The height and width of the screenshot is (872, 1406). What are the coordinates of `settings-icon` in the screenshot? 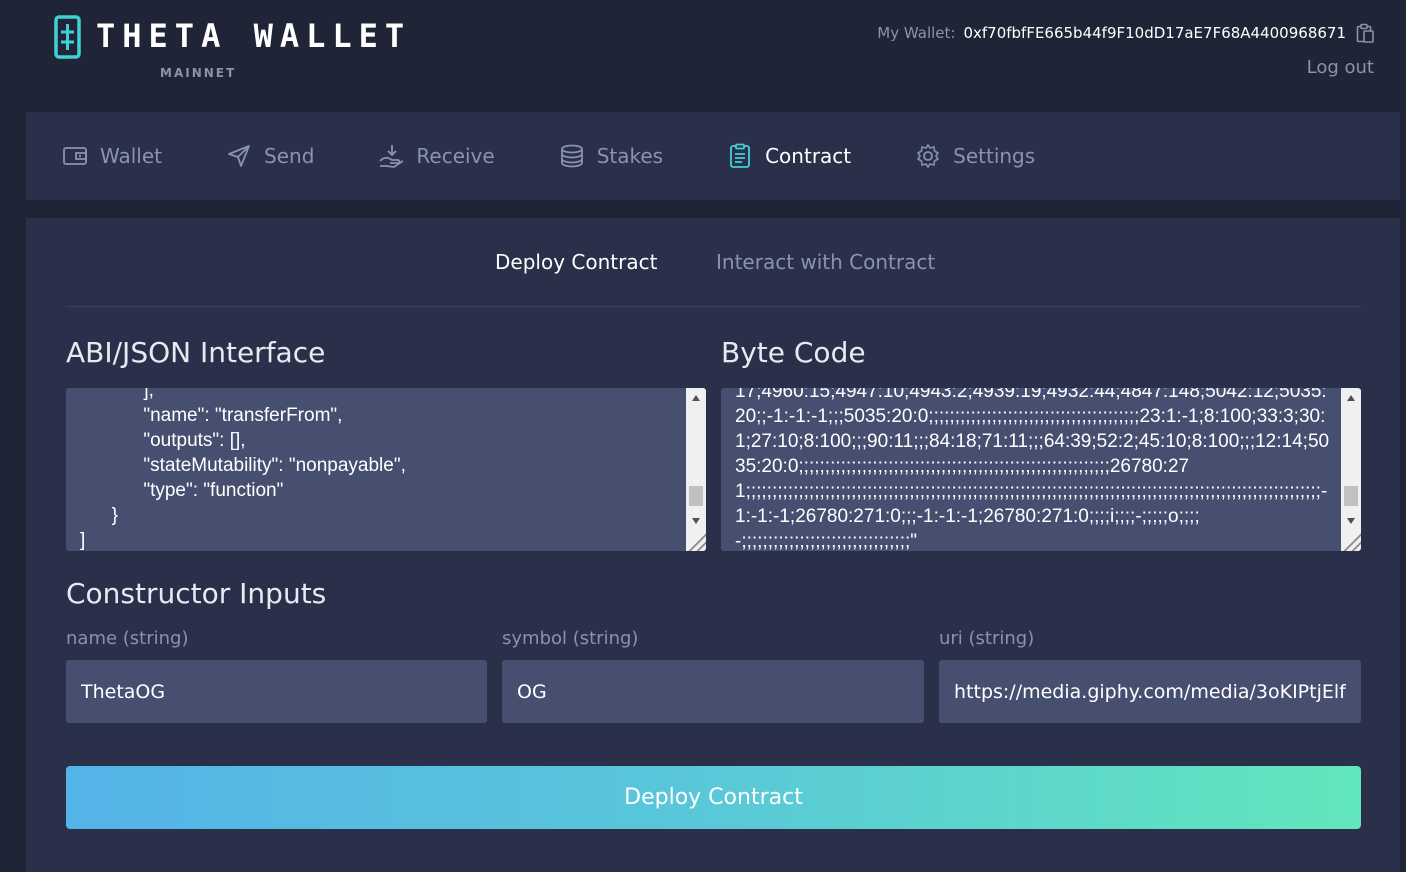 It's located at (928, 156).